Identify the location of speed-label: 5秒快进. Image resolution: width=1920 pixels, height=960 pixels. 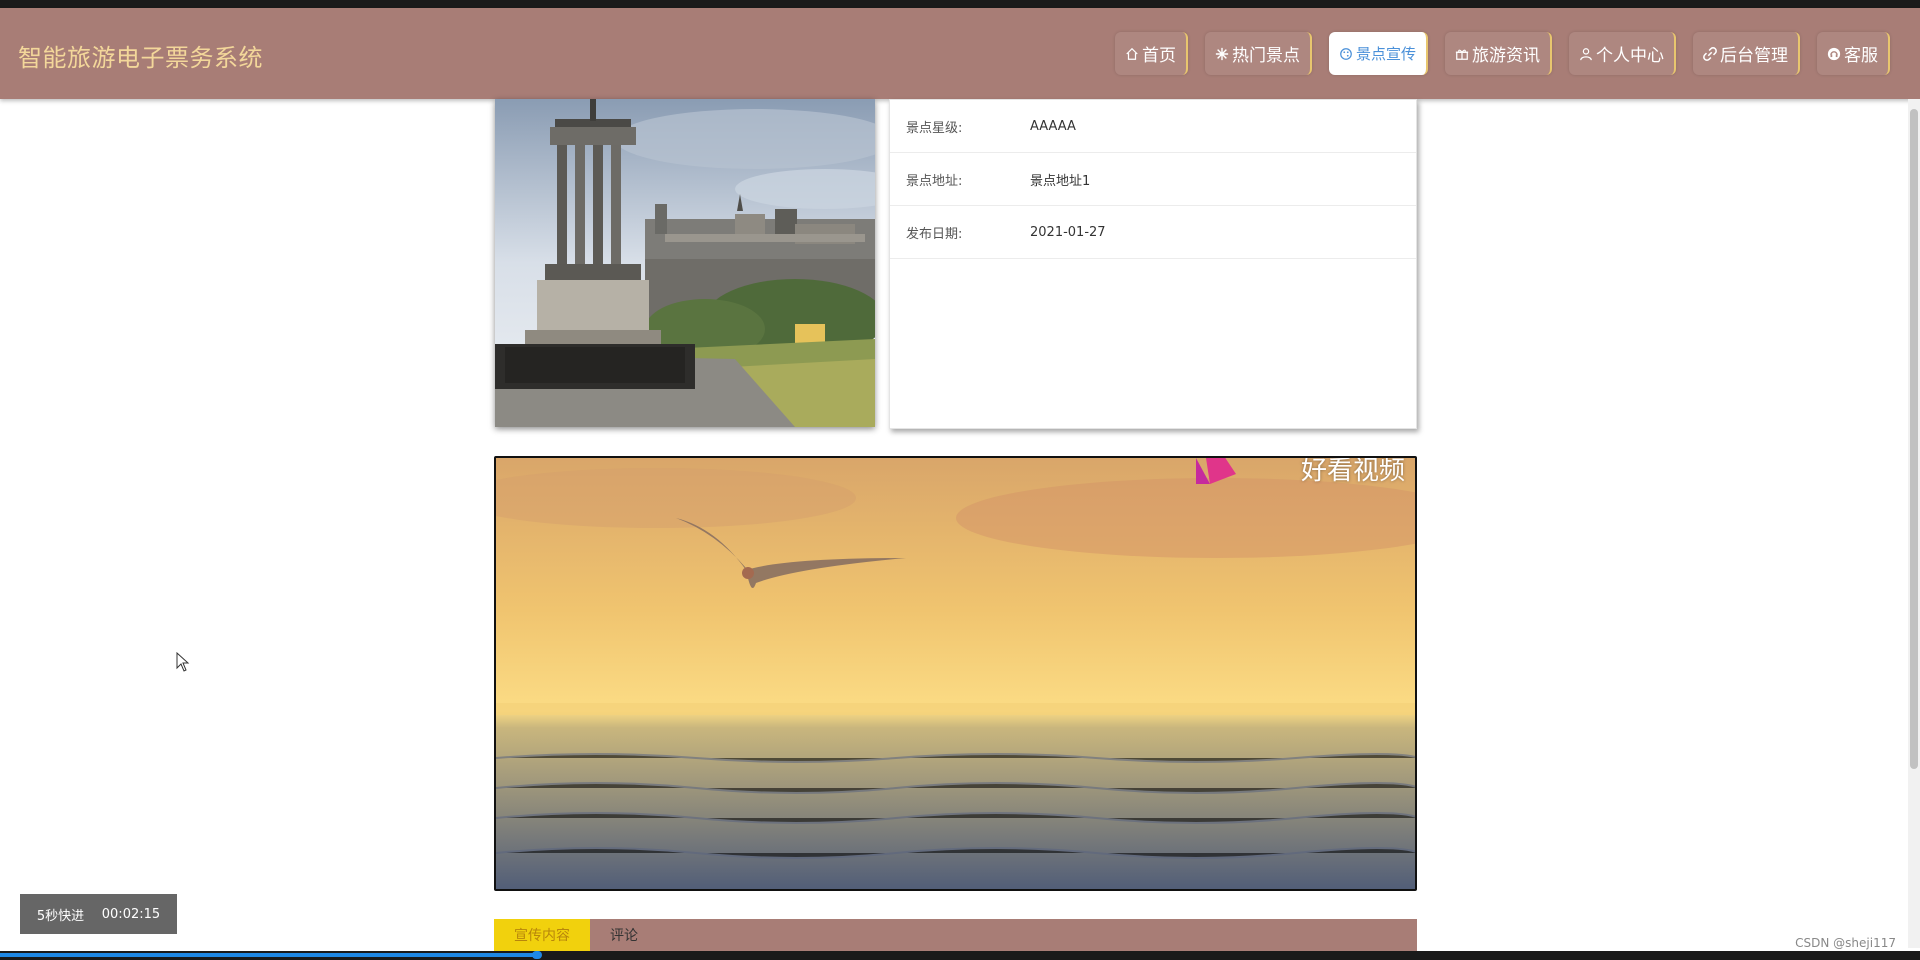
(60, 916).